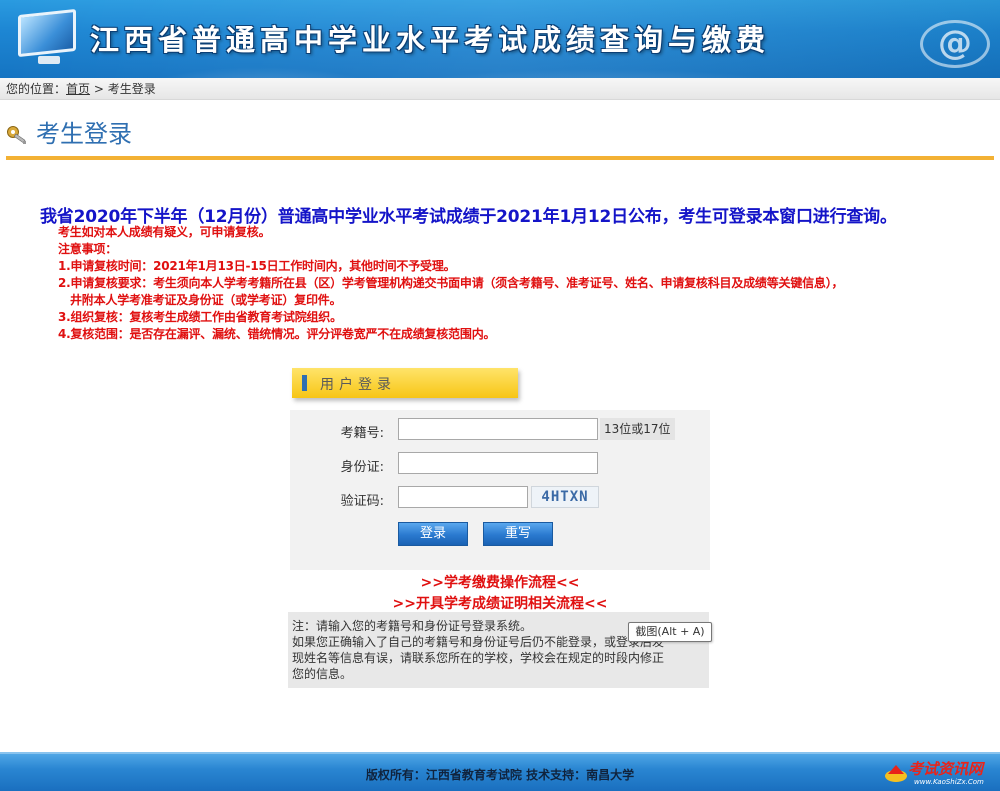  What do you see at coordinates (36, 89) in the screenshot?
I see `breadcrumb-prefix: 您的位置：` at bounding box center [36, 89].